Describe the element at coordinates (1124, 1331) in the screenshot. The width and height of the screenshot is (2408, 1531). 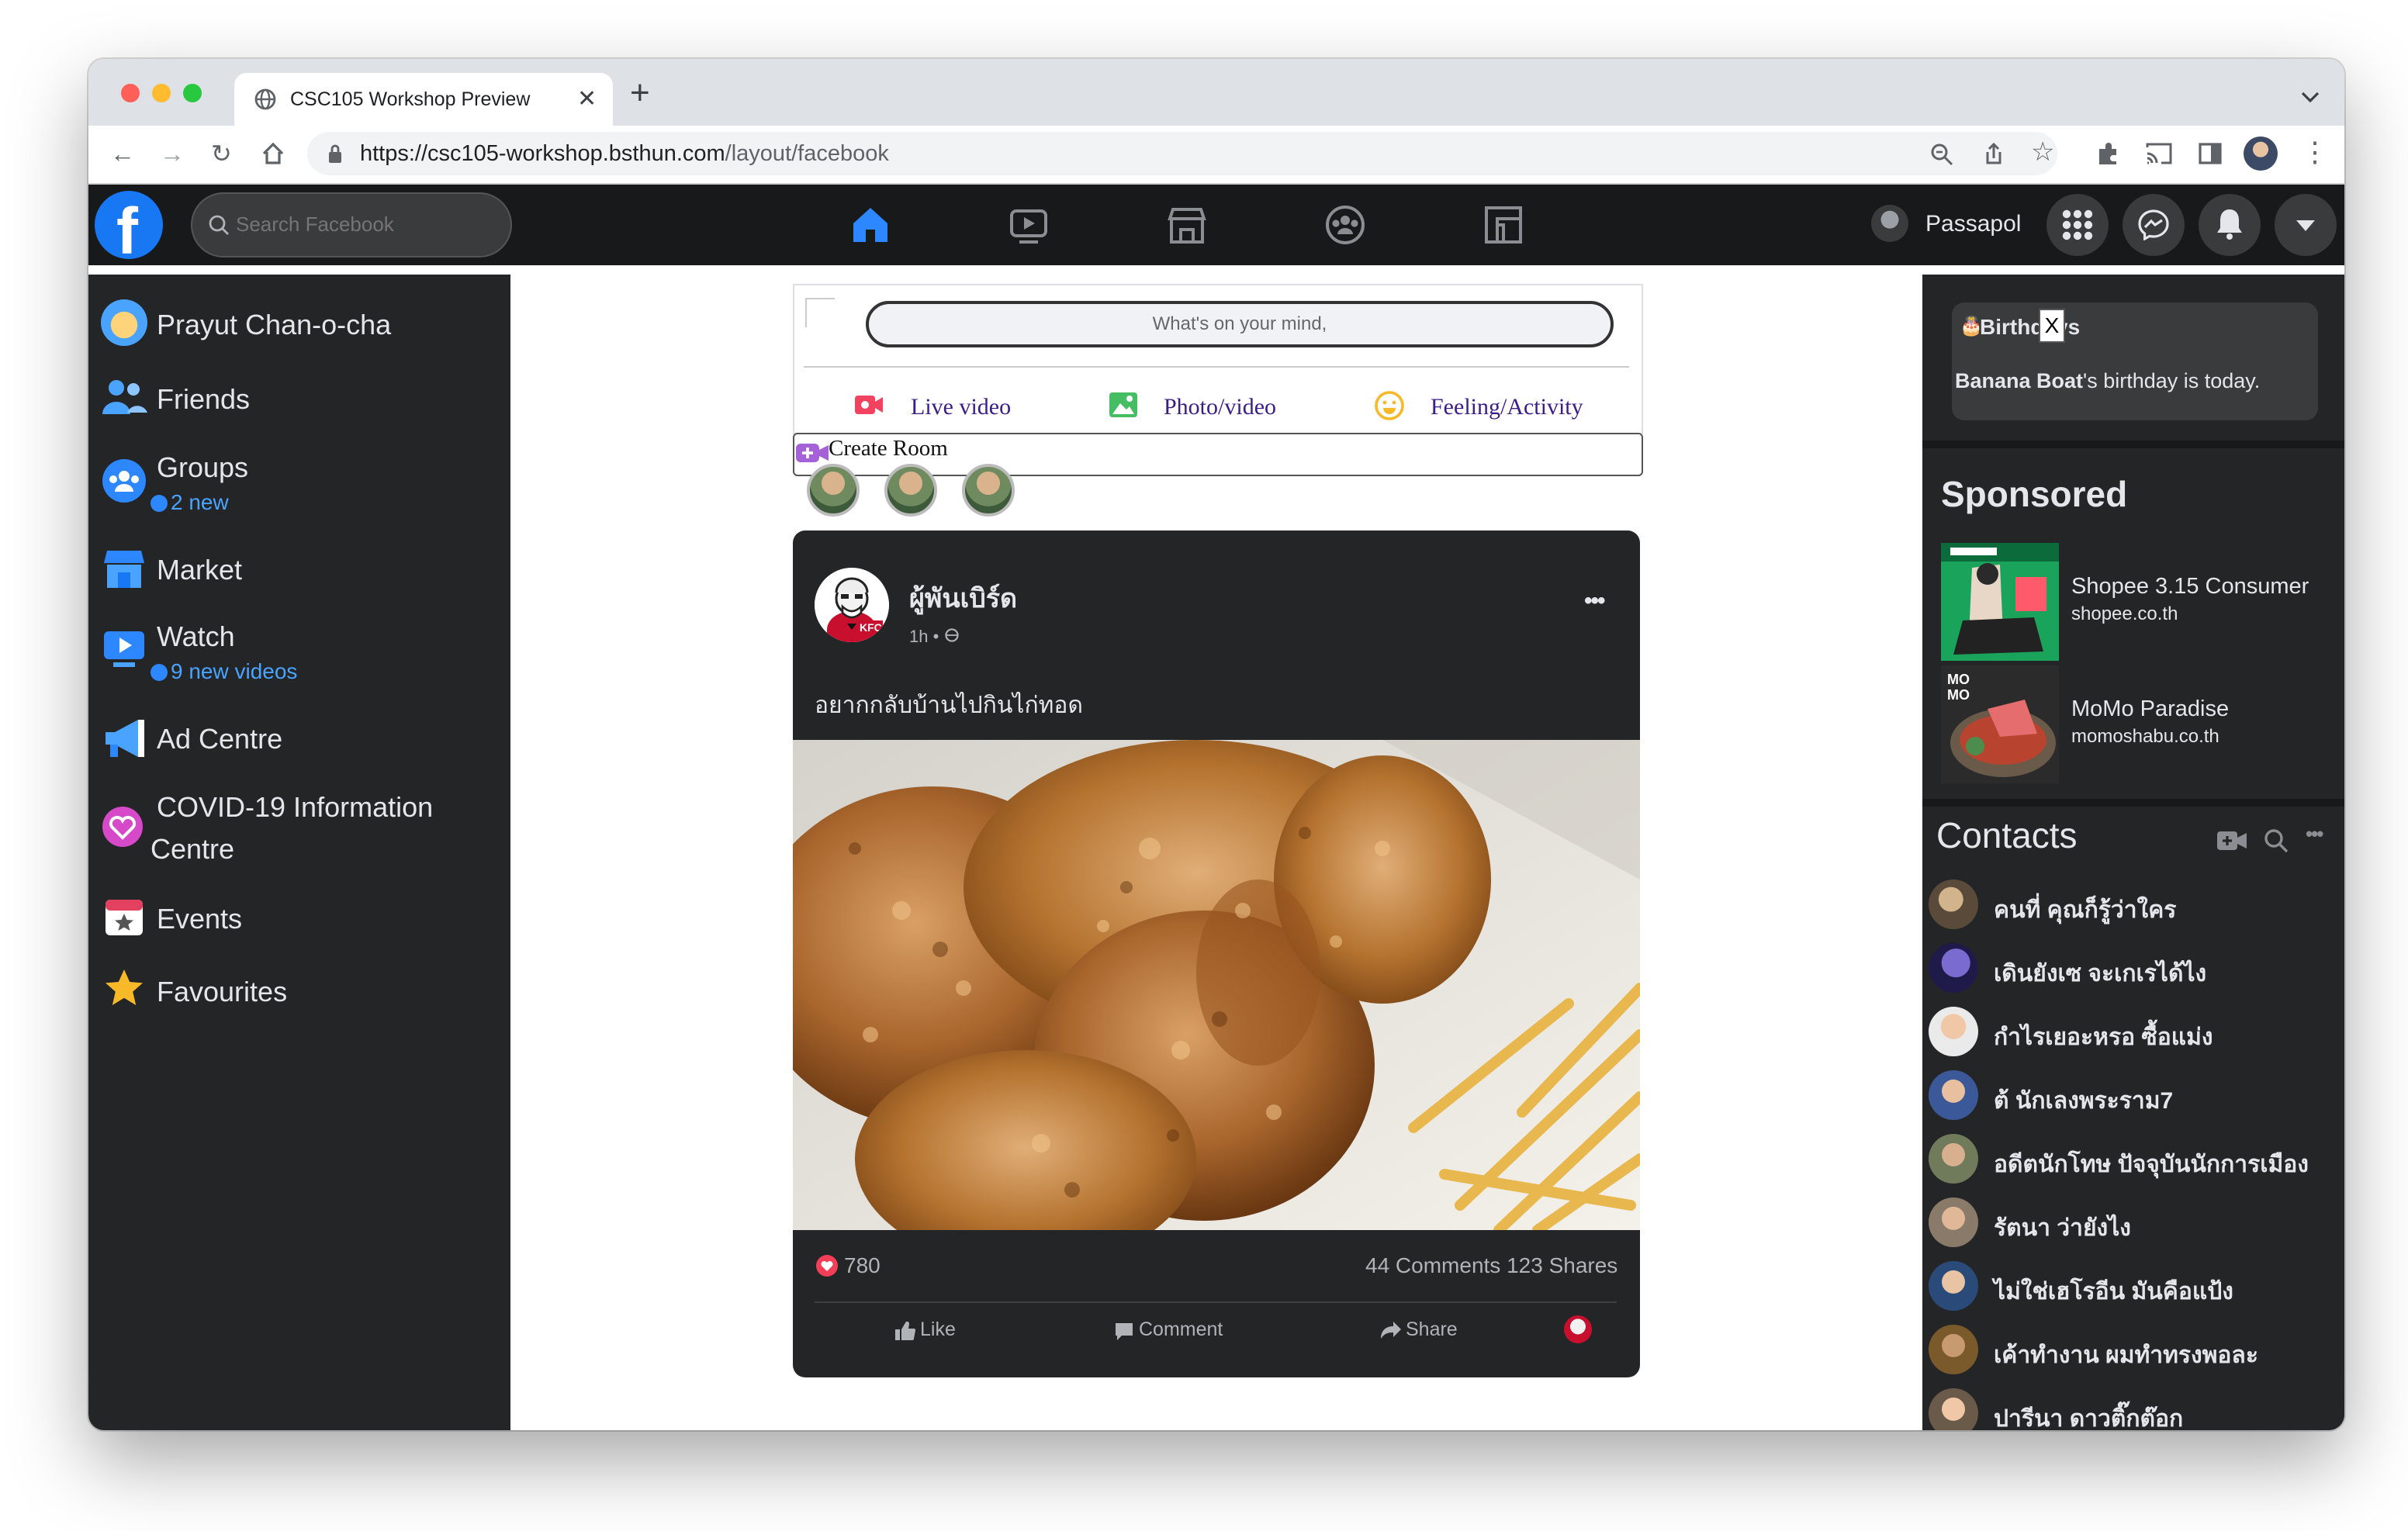
I see `comment-icon` at that location.